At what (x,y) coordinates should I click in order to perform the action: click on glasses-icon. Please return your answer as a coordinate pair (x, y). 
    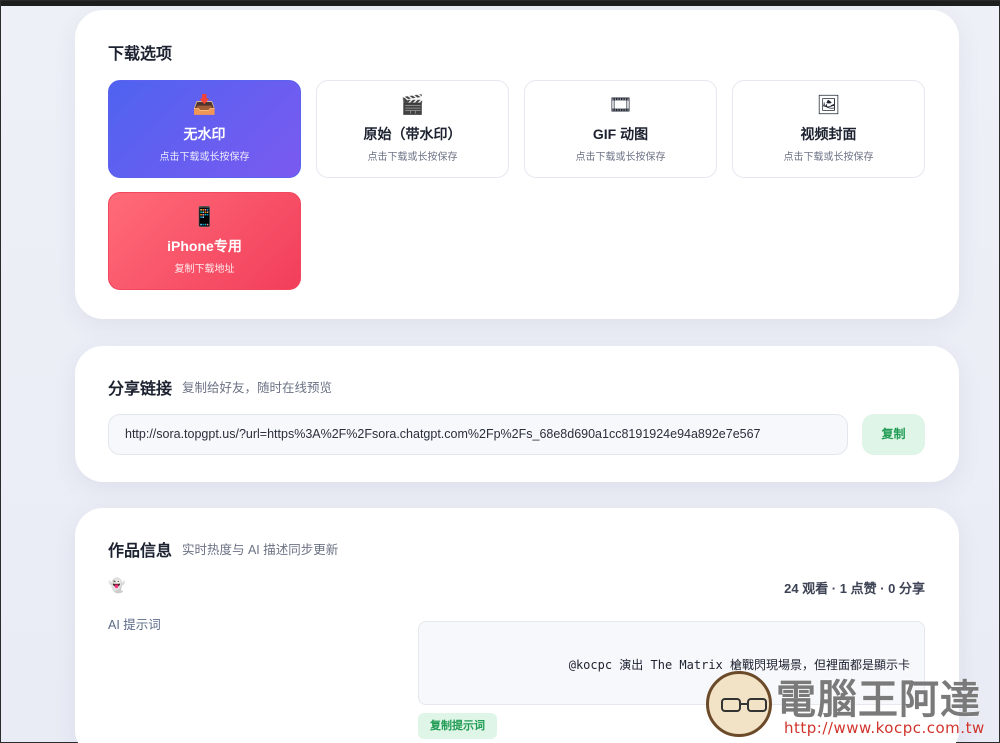
    Looking at the image, I should click on (744, 705).